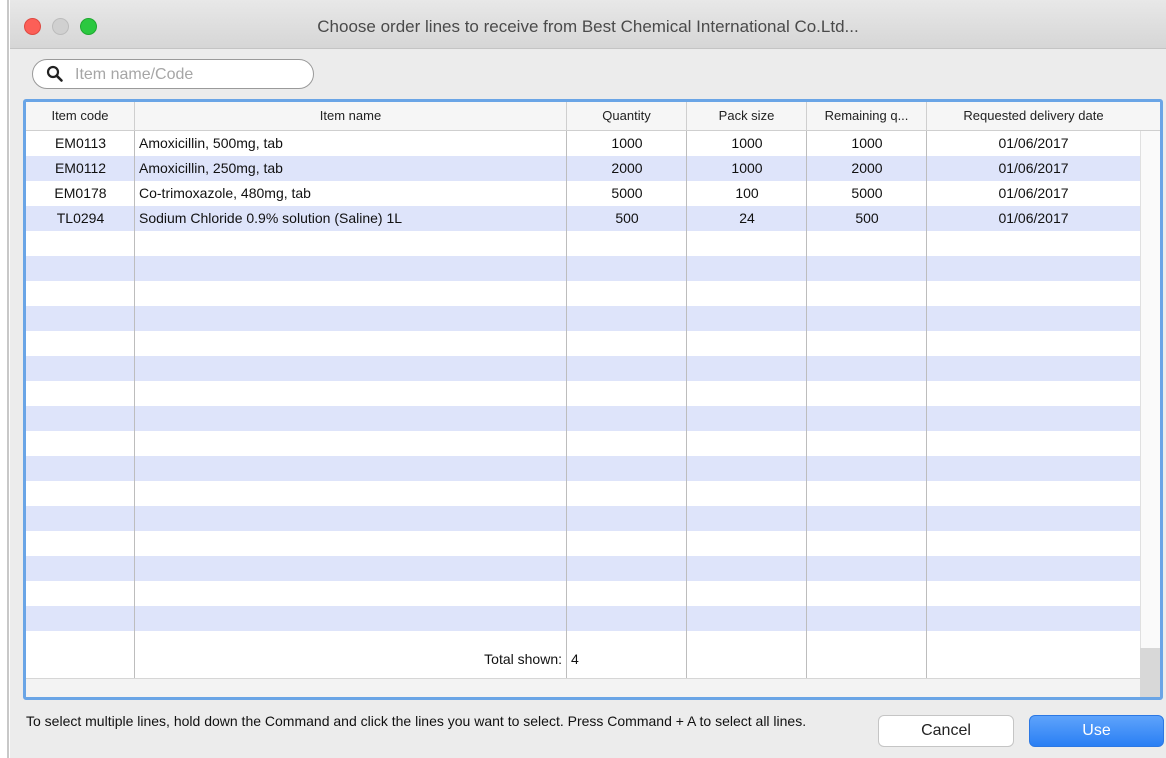  Describe the element at coordinates (80, 143) in the screenshot. I see `item-code-cell: EM0113` at that location.